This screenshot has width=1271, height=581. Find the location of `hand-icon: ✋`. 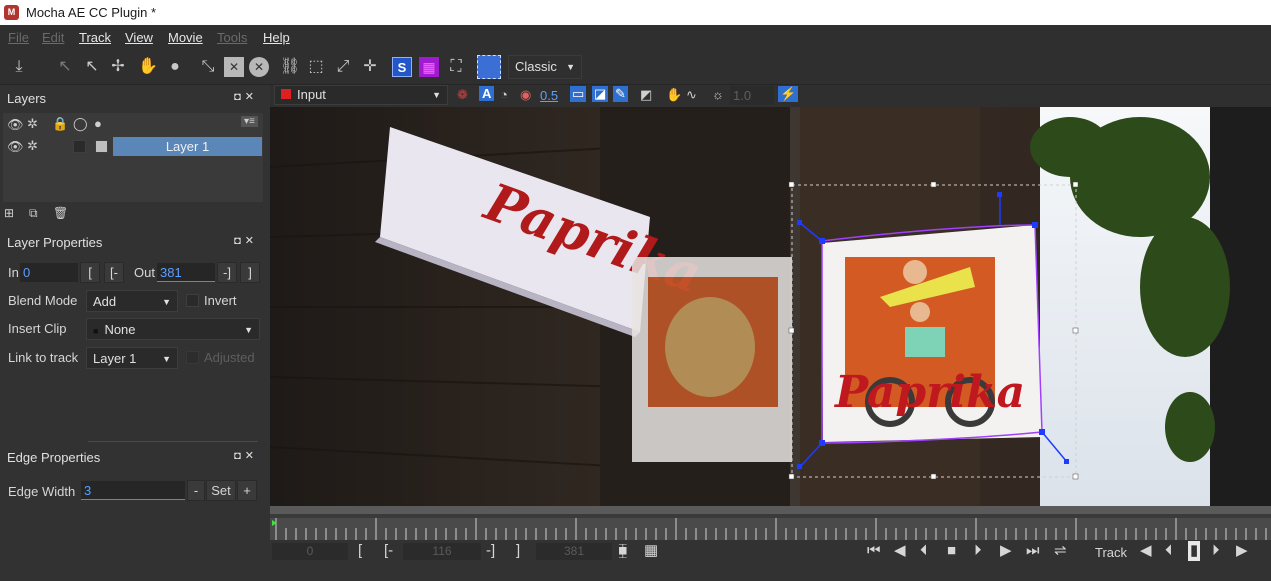

hand-icon: ✋ is located at coordinates (148, 67).